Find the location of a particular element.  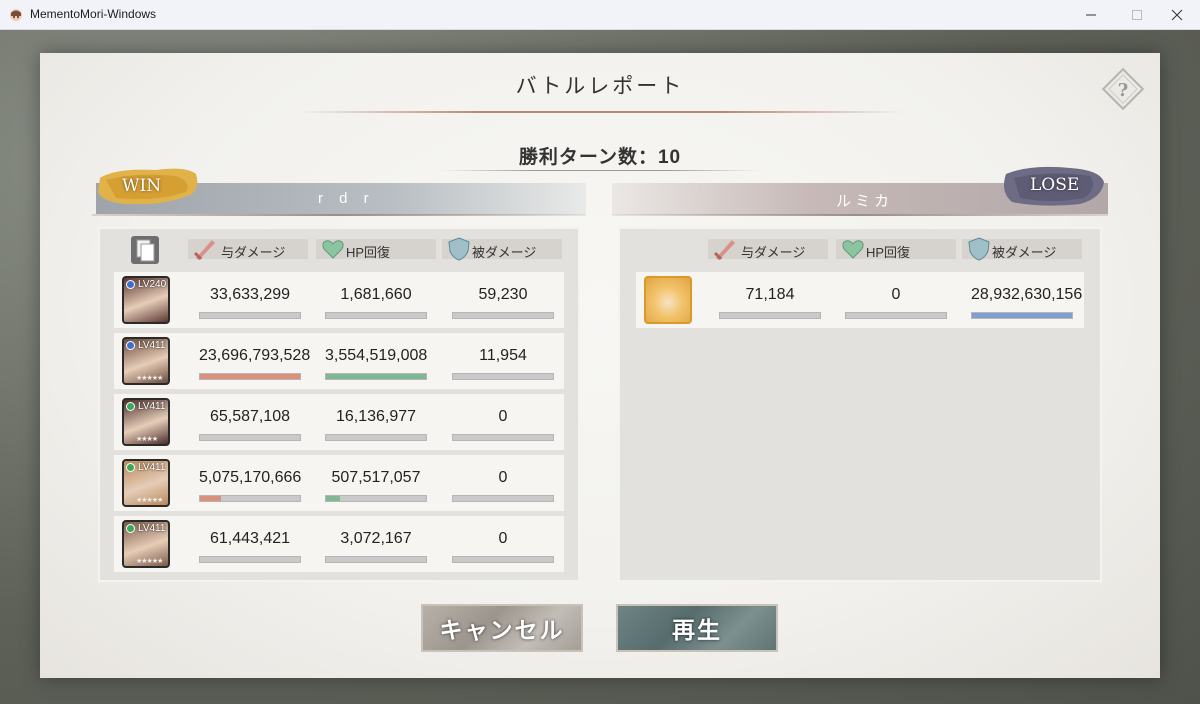

minimize-icon is located at coordinates (1091, 15).